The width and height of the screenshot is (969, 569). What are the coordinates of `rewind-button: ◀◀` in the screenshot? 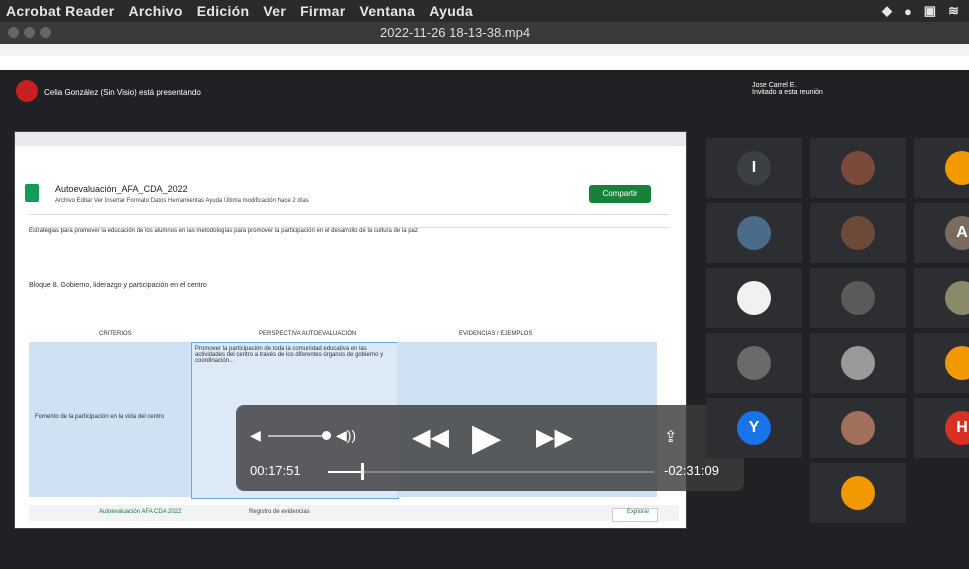 It's located at (430, 437).